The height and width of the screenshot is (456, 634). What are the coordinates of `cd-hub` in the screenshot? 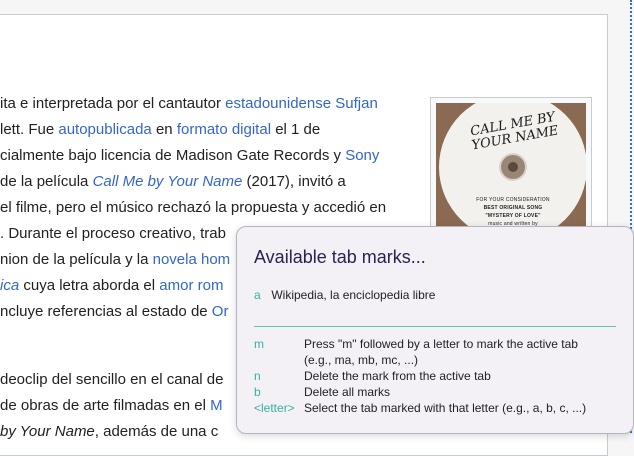 It's located at (513, 167).